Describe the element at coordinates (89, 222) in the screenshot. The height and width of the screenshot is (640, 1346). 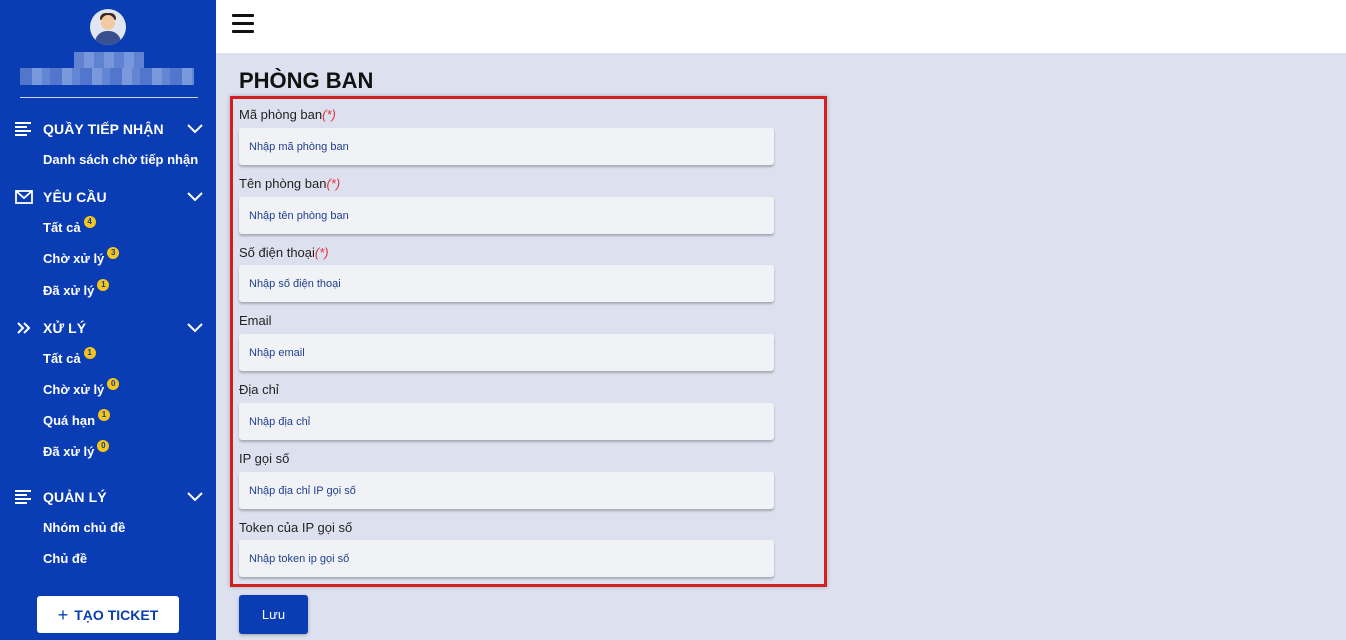
I see `count-badge: 4` at that location.